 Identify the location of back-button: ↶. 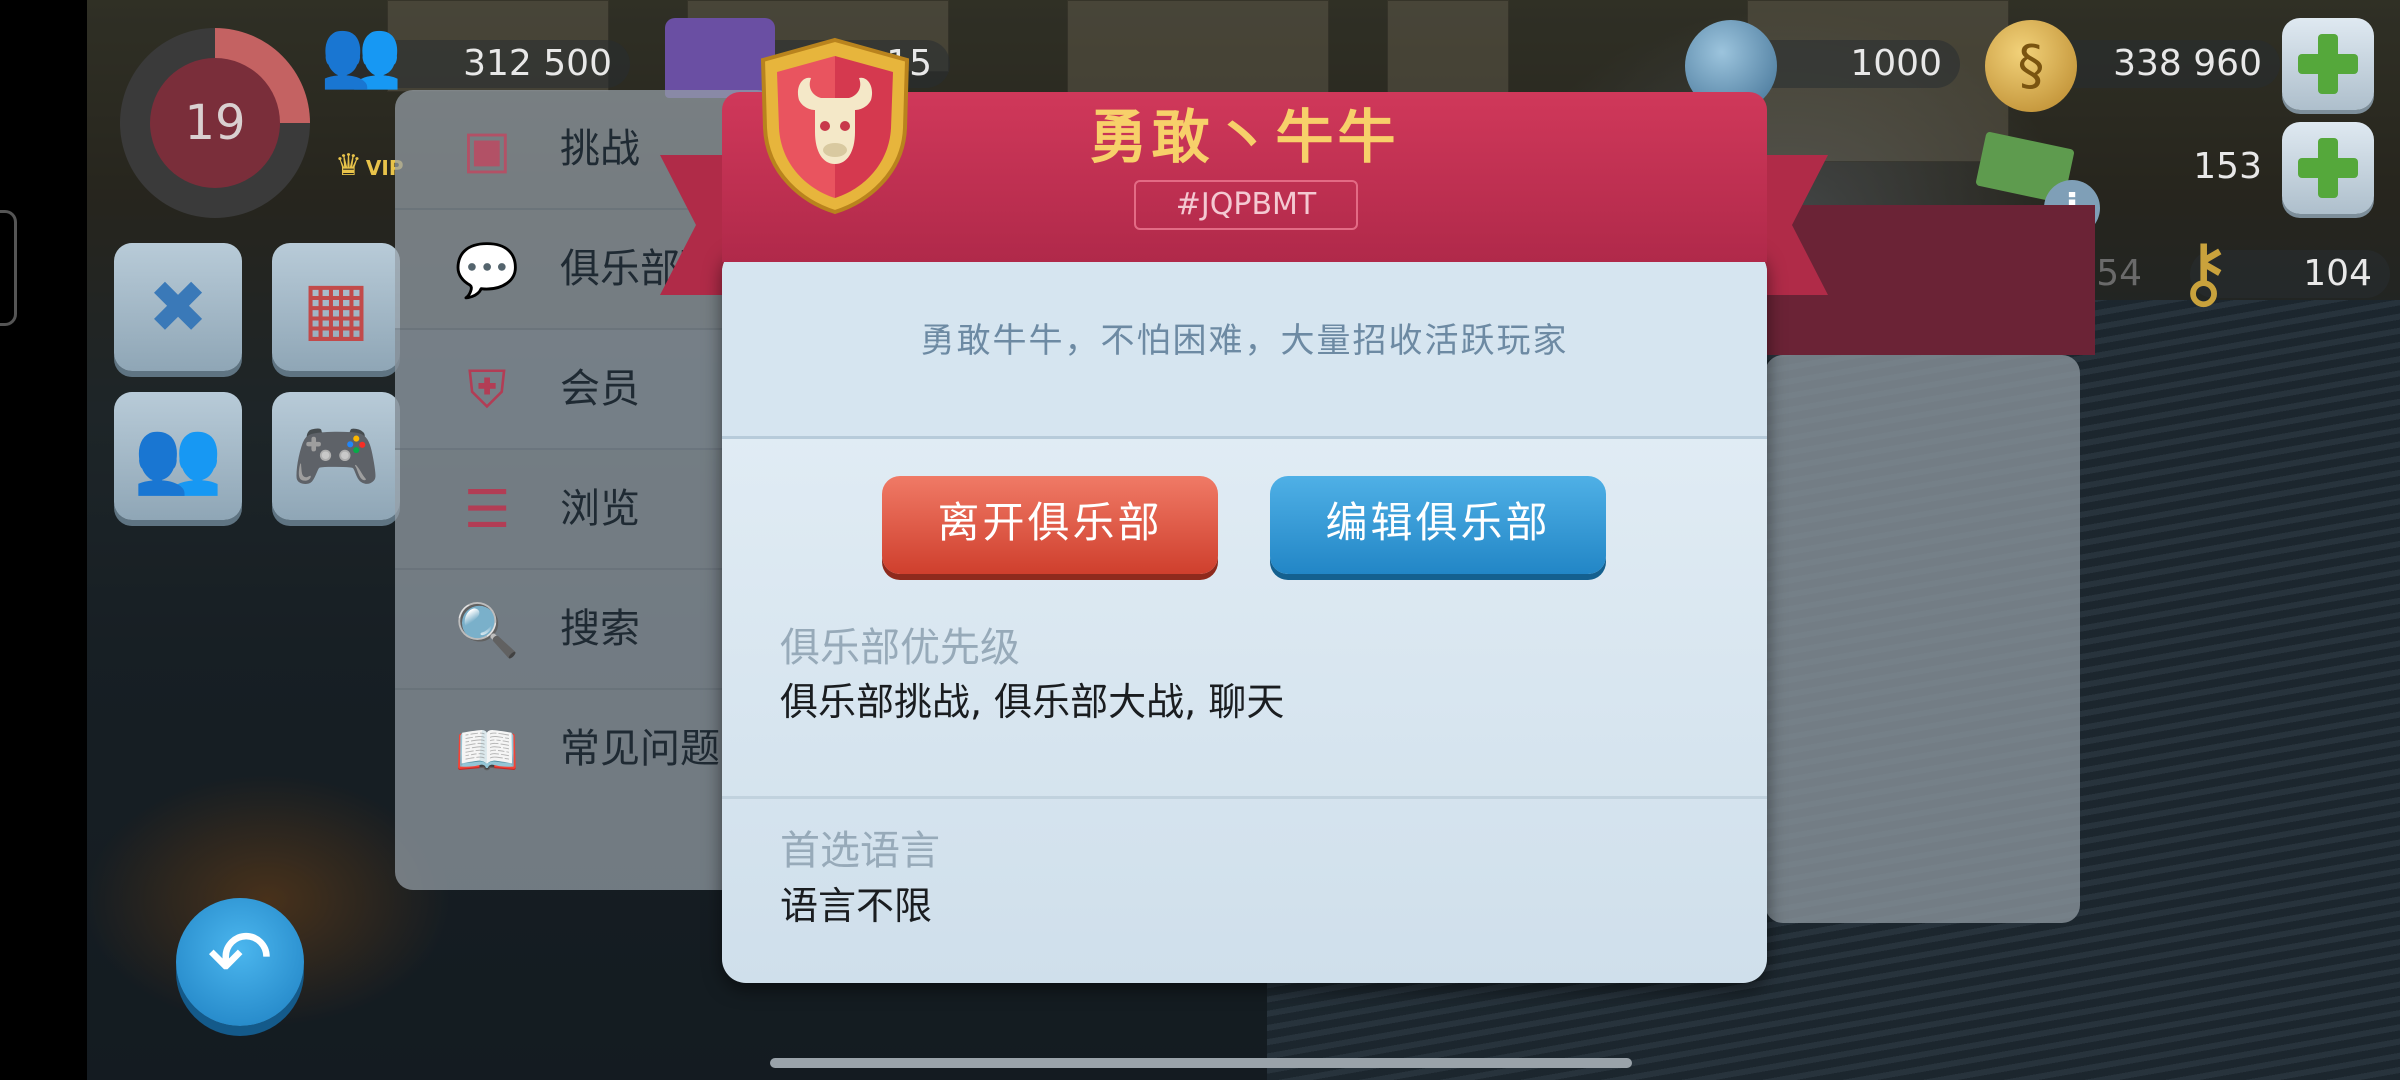
(240, 962).